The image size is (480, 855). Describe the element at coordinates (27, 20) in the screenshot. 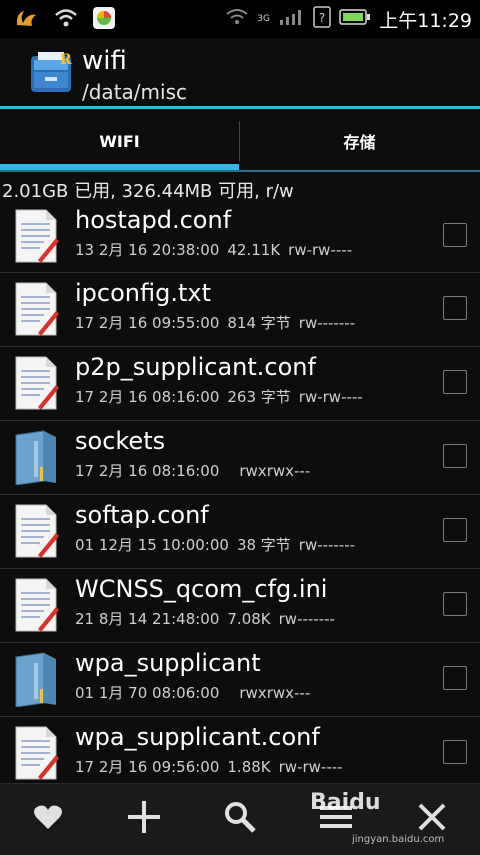

I see `uc-browser-icon` at that location.